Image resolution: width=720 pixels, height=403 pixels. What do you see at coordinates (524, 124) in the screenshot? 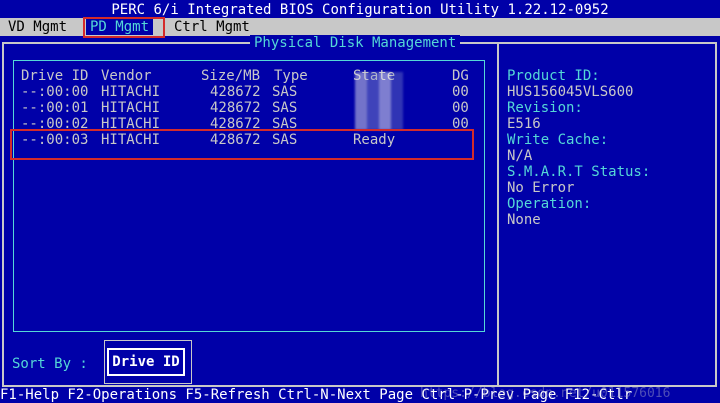
I see `revision-value: E516` at bounding box center [524, 124].